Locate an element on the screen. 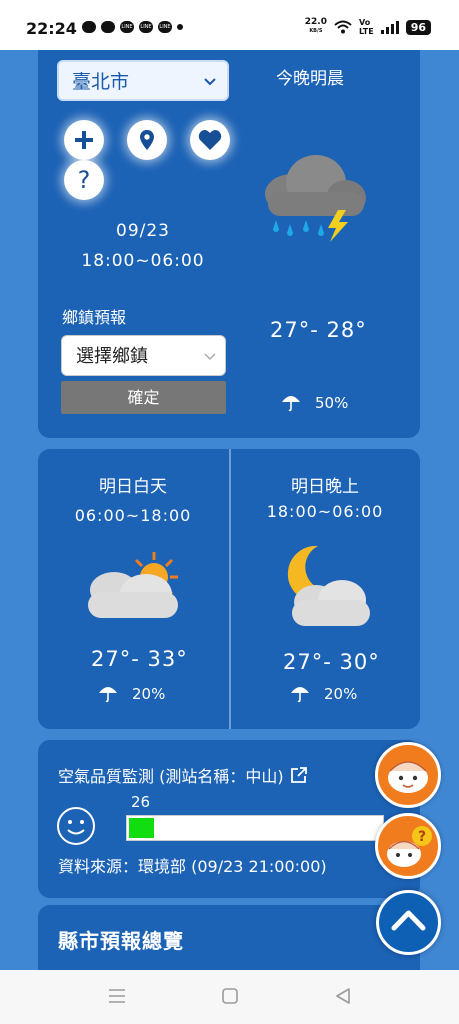 The width and height of the screenshot is (459, 1024). help-button: ? is located at coordinates (84, 180).